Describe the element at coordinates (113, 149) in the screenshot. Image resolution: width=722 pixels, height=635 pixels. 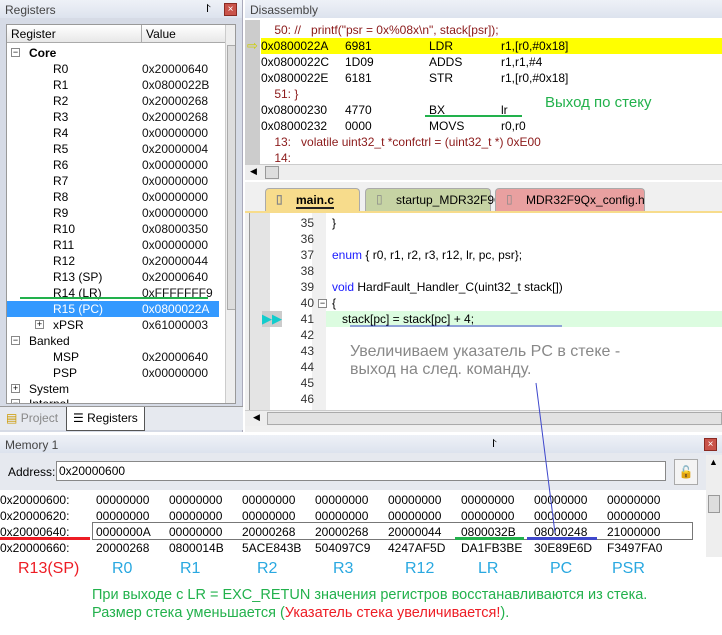
I see `register-row: R5 0x20000004` at that location.